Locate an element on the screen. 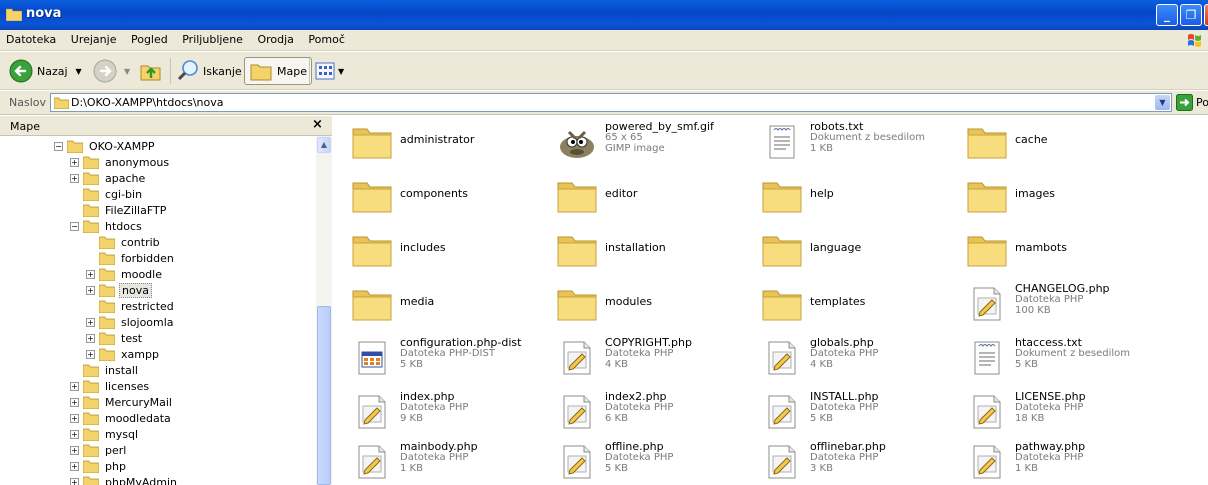  menu-item-help: Pomoč is located at coordinates (325, 38).